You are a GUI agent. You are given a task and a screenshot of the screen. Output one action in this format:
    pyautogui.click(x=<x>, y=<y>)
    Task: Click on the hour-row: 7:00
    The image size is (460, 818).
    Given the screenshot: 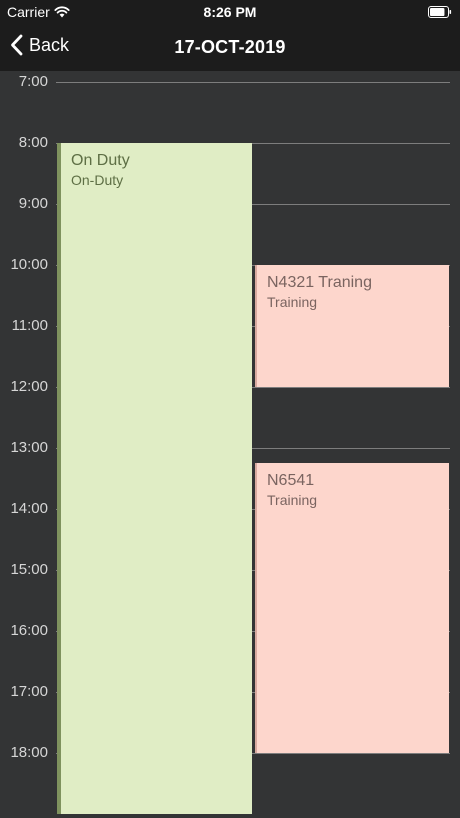 What is the action you would take?
    pyautogui.click(x=230, y=82)
    